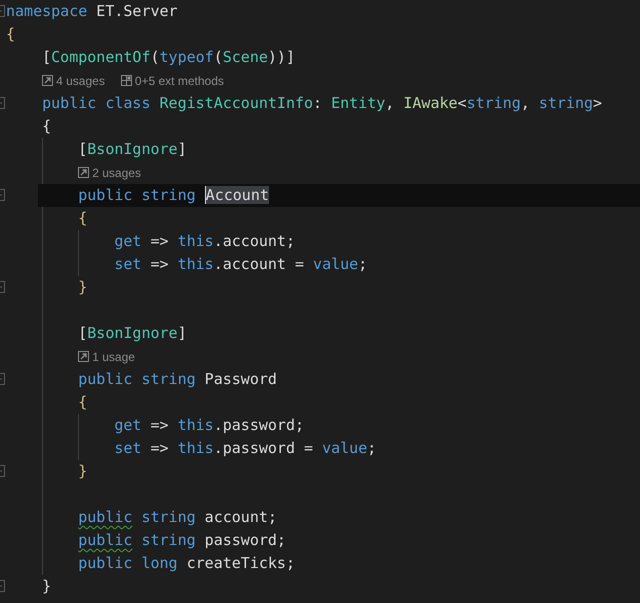  I want to click on codelens-link: 2 usages, so click(109, 173).